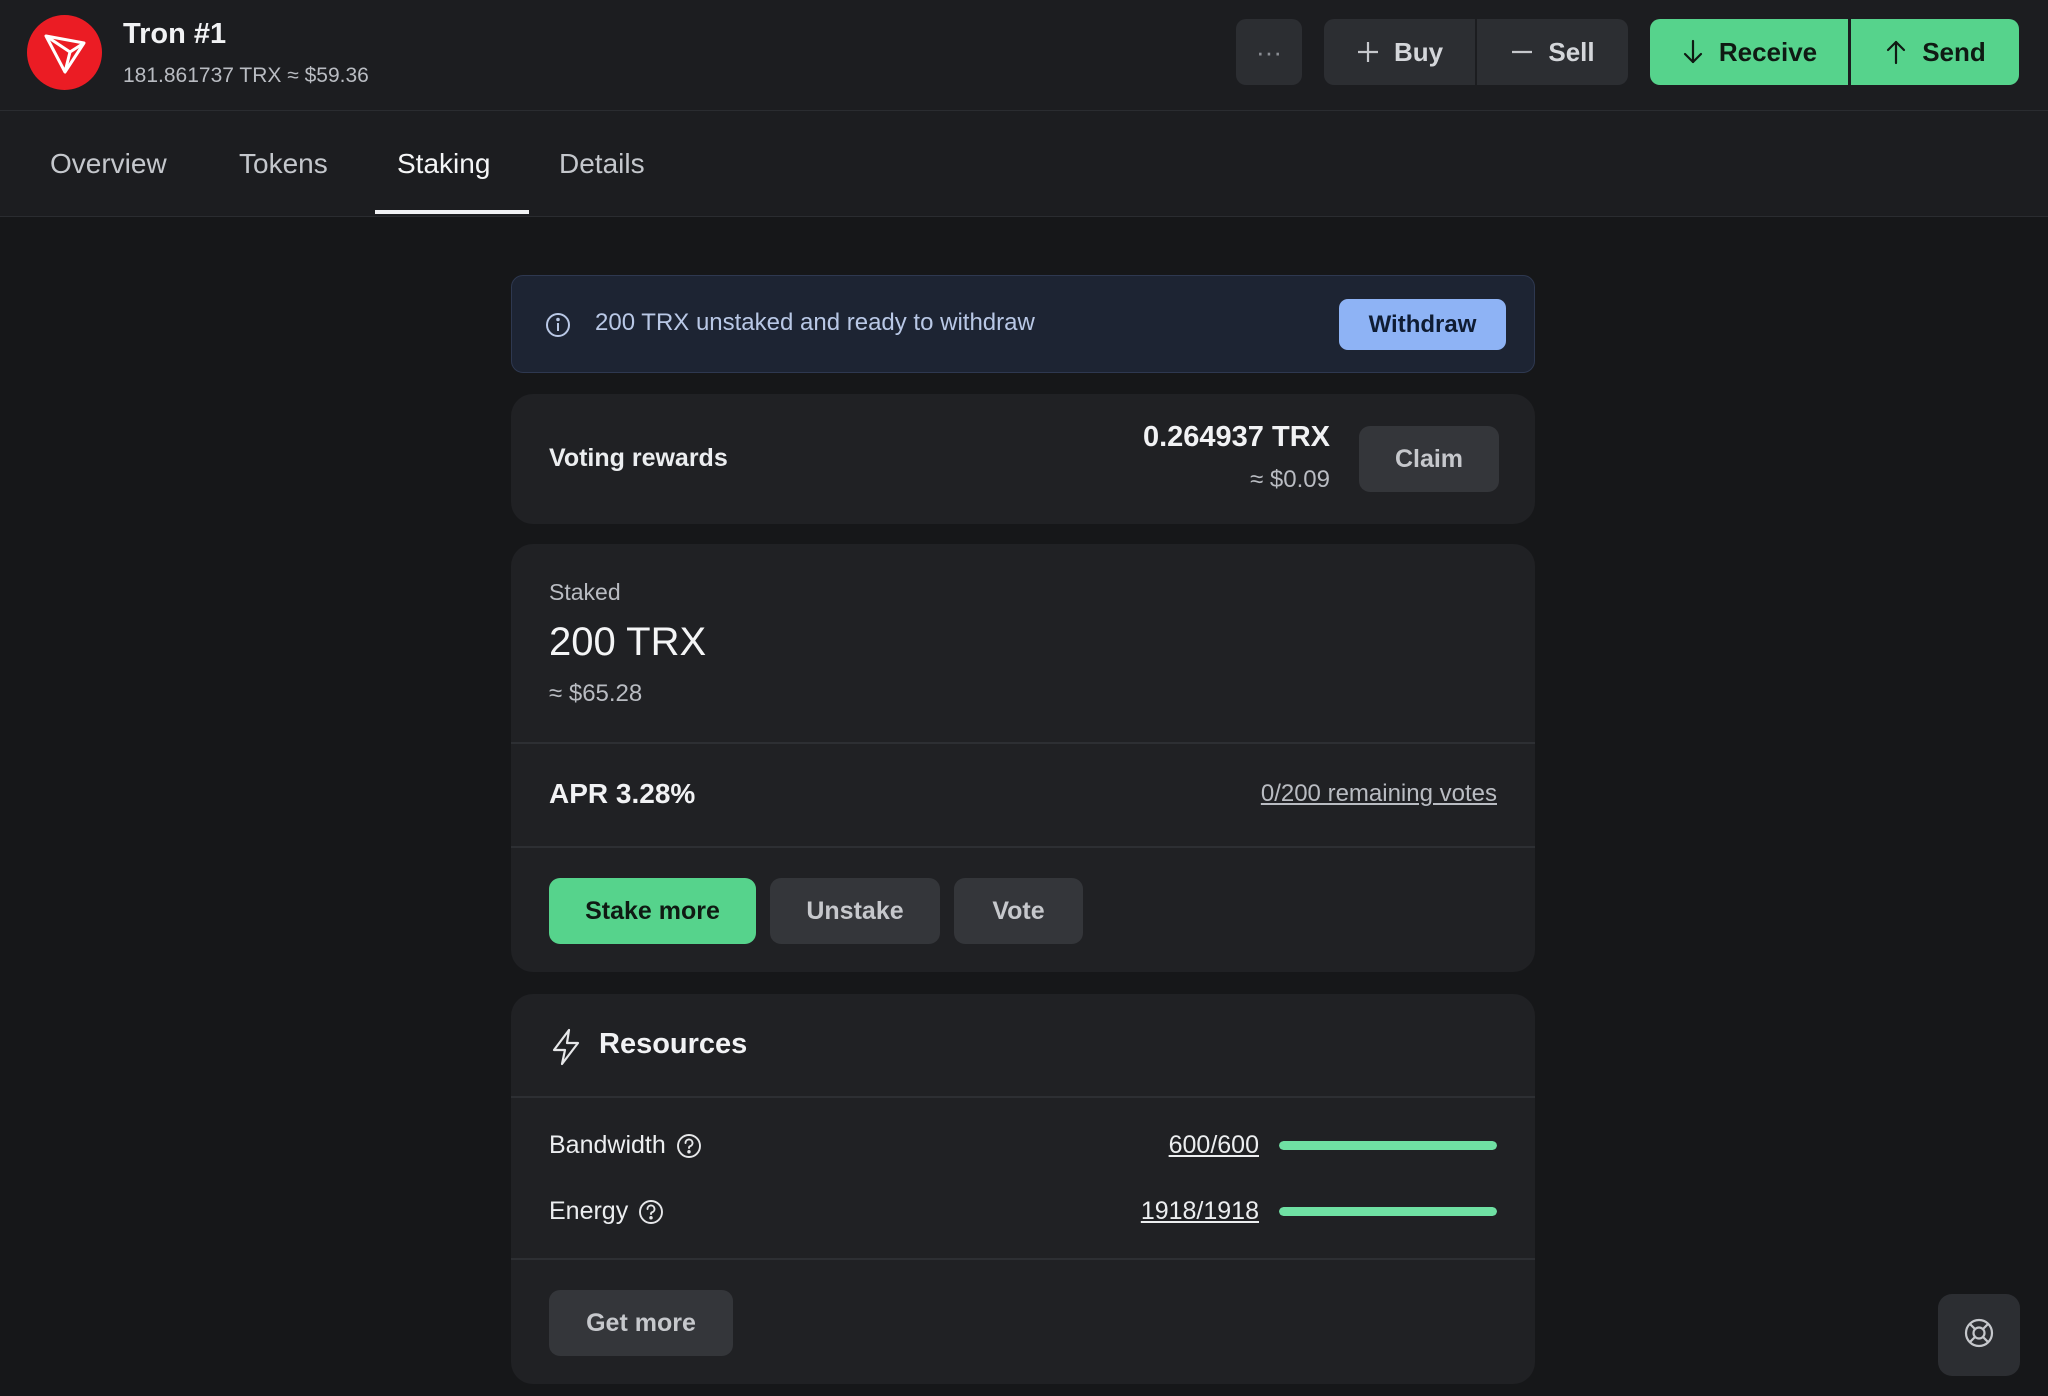 The width and height of the screenshot is (2048, 1396). Describe the element at coordinates (638, 458) in the screenshot. I see `voting-rewards-label: Voting rewards` at that location.